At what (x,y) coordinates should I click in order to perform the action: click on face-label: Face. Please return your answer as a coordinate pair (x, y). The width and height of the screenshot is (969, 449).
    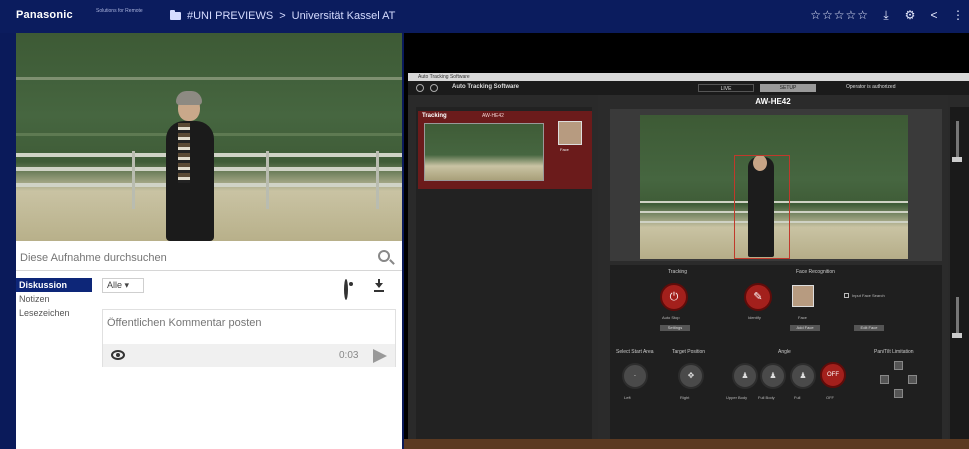
    Looking at the image, I should click on (564, 149).